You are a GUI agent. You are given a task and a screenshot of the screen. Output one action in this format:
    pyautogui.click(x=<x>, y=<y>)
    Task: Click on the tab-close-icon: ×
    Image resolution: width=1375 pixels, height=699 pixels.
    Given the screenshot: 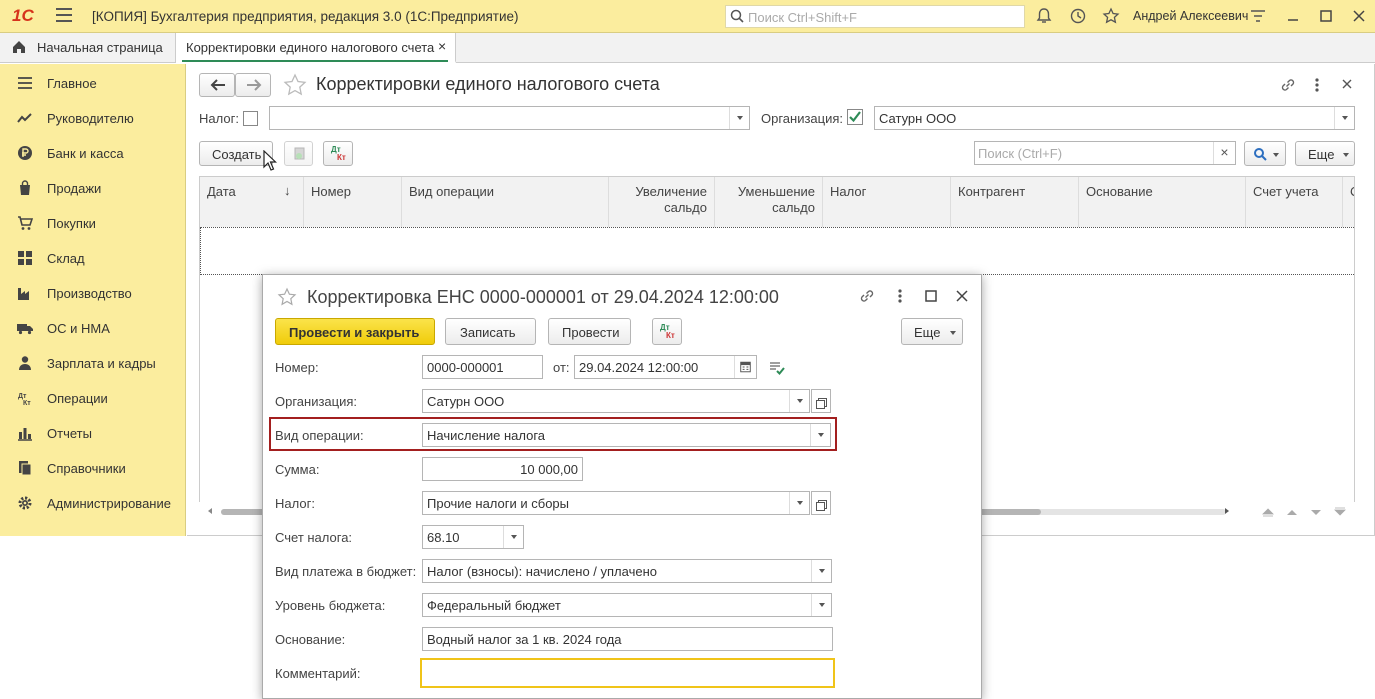 What is the action you would take?
    pyautogui.click(x=442, y=46)
    